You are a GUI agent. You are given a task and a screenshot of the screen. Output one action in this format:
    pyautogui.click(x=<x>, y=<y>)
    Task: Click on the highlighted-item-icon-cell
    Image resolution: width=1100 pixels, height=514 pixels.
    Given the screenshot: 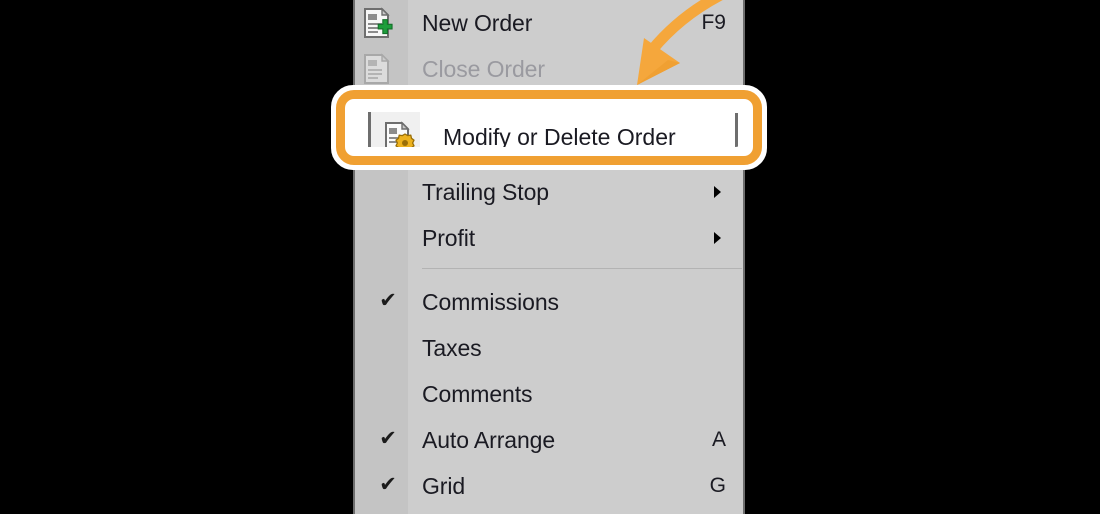 What is the action you would take?
    pyautogui.click(x=394, y=129)
    